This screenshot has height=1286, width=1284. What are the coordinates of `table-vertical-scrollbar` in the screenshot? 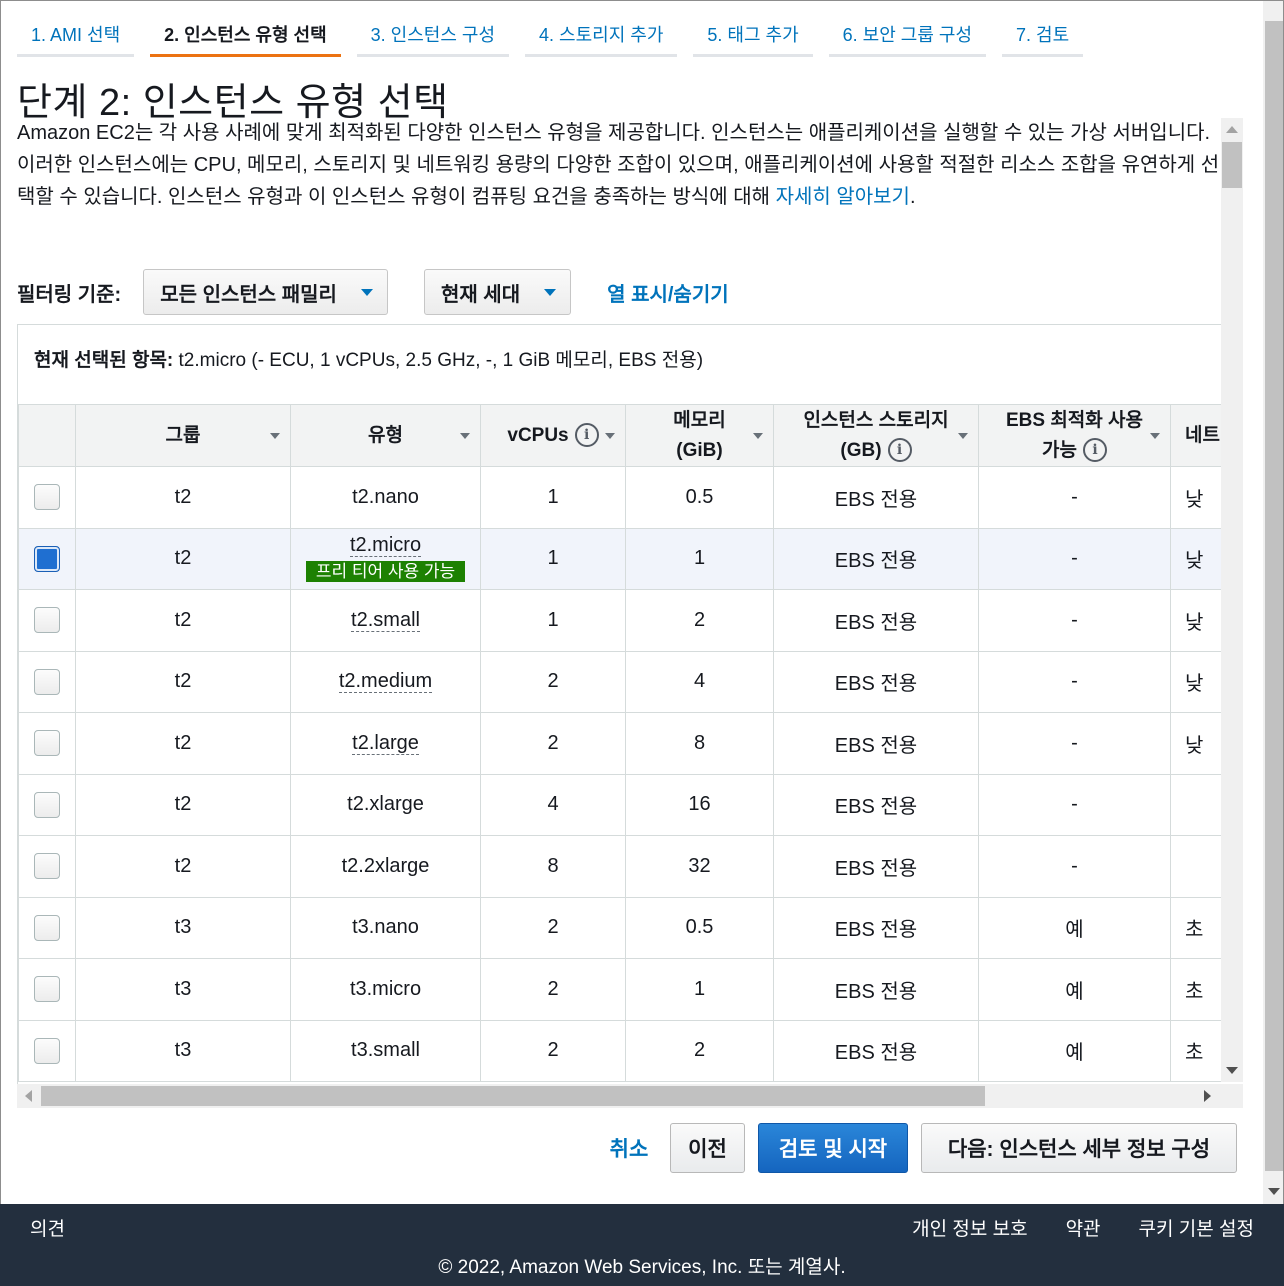 It's located at (1232, 600).